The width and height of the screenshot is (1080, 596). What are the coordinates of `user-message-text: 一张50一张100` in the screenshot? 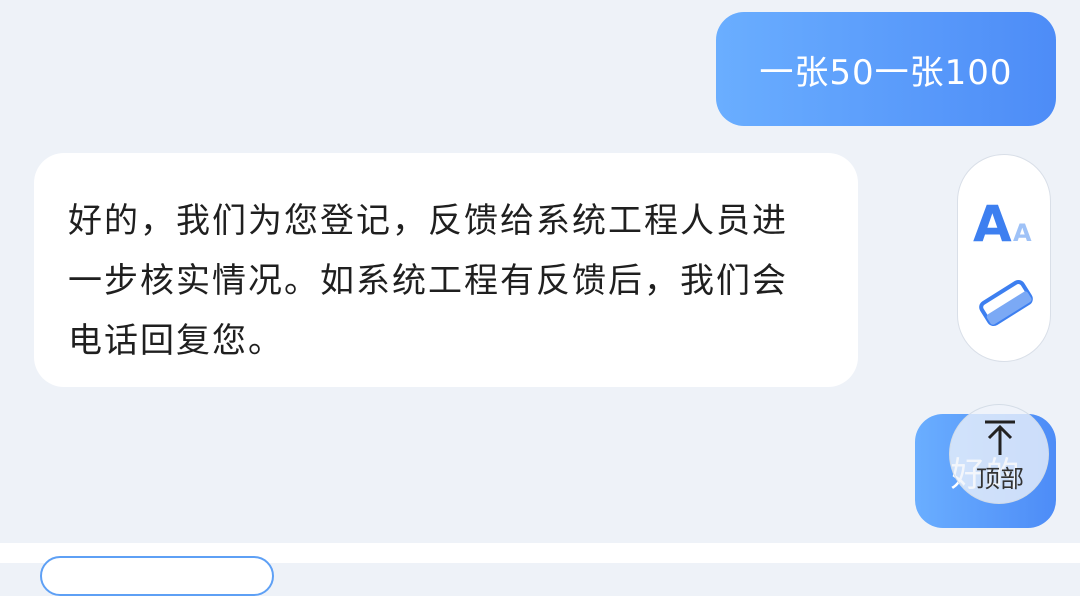 It's located at (886, 72).